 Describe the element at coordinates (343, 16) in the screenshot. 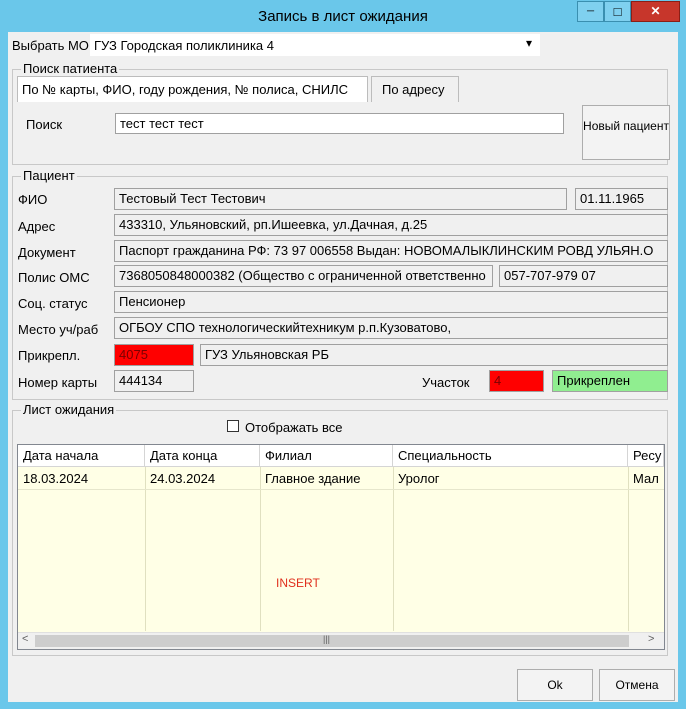

I see `title-bar: Запись в лист ожидания ─ □ ✕` at that location.